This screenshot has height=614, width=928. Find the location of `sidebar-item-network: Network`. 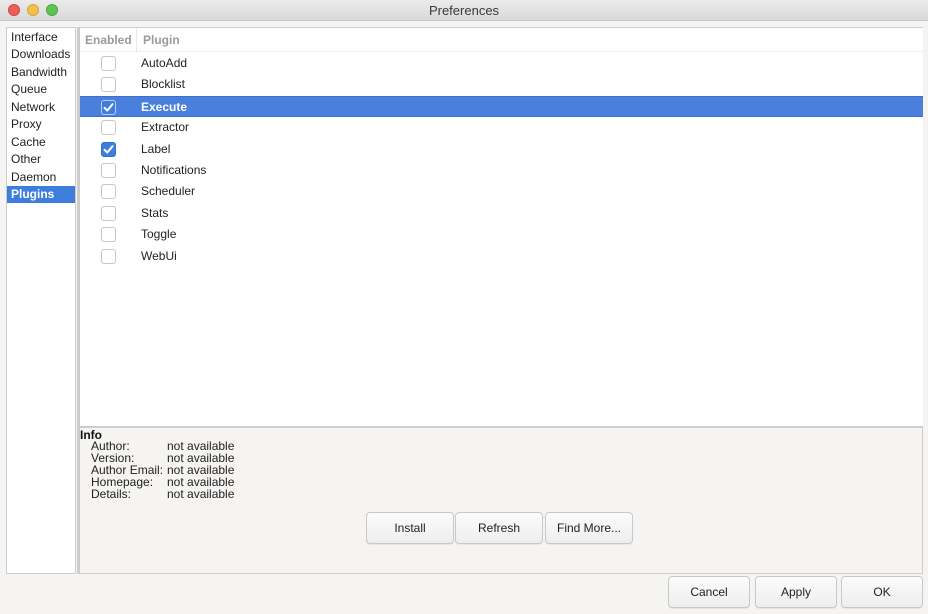

sidebar-item-network: Network is located at coordinates (41, 107).